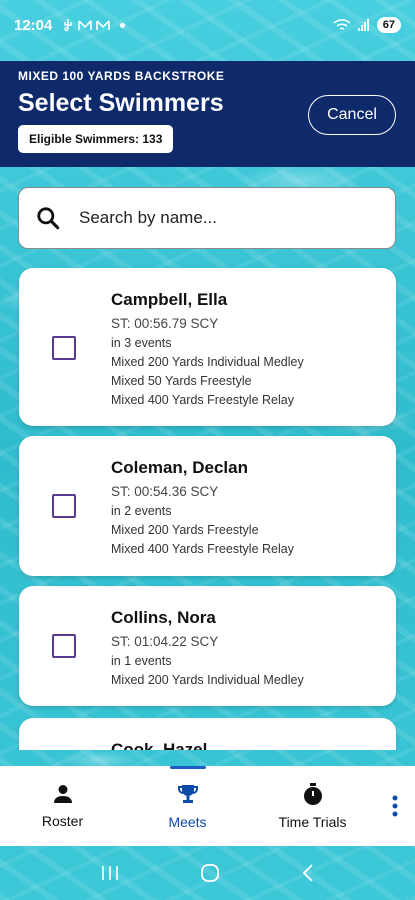 Image resolution: width=415 pixels, height=900 pixels. I want to click on swimmer-name: Campbell, Ella, so click(169, 299).